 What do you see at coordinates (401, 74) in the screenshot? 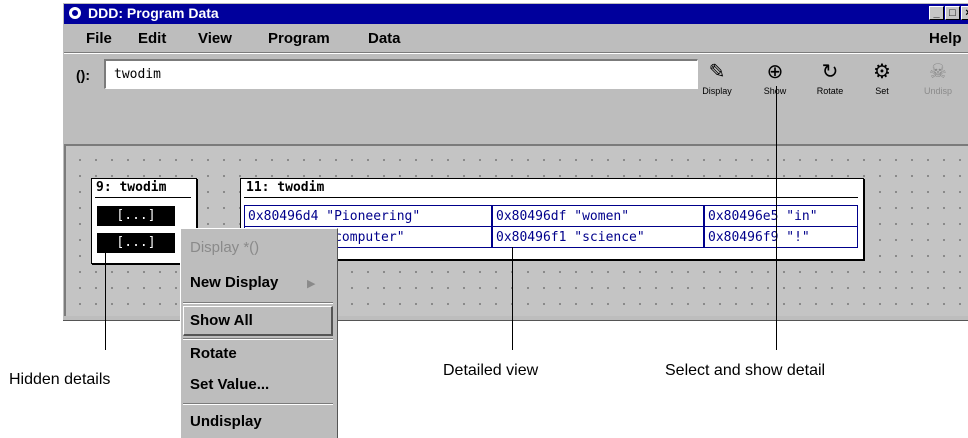
I see `argument-input: twodim` at bounding box center [401, 74].